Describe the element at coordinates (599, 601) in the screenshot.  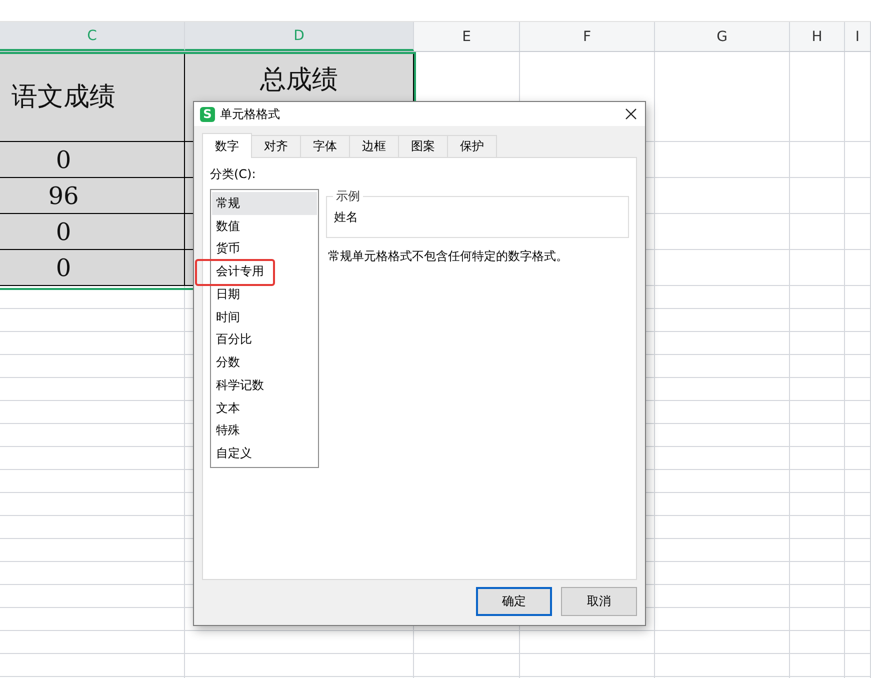
I see `cancel-button: 取消` at that location.